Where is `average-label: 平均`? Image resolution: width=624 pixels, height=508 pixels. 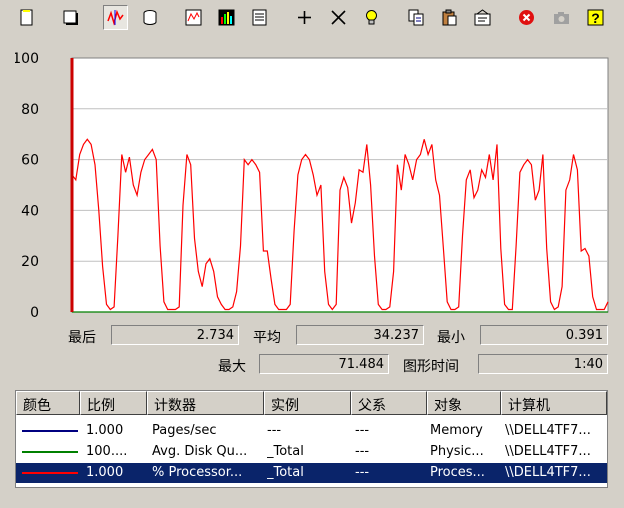
average-label: 平均 is located at coordinates (267, 338).